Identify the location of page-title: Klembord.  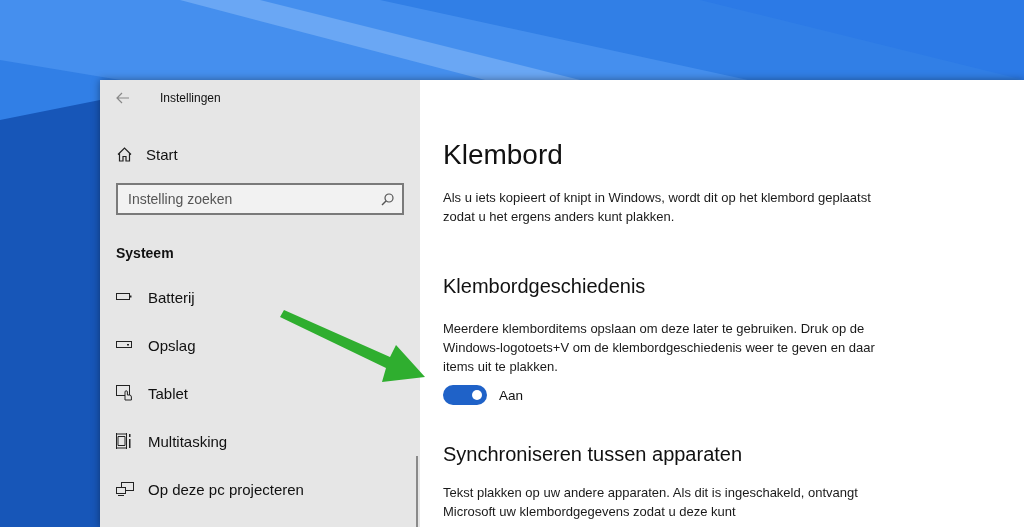
(503, 155).